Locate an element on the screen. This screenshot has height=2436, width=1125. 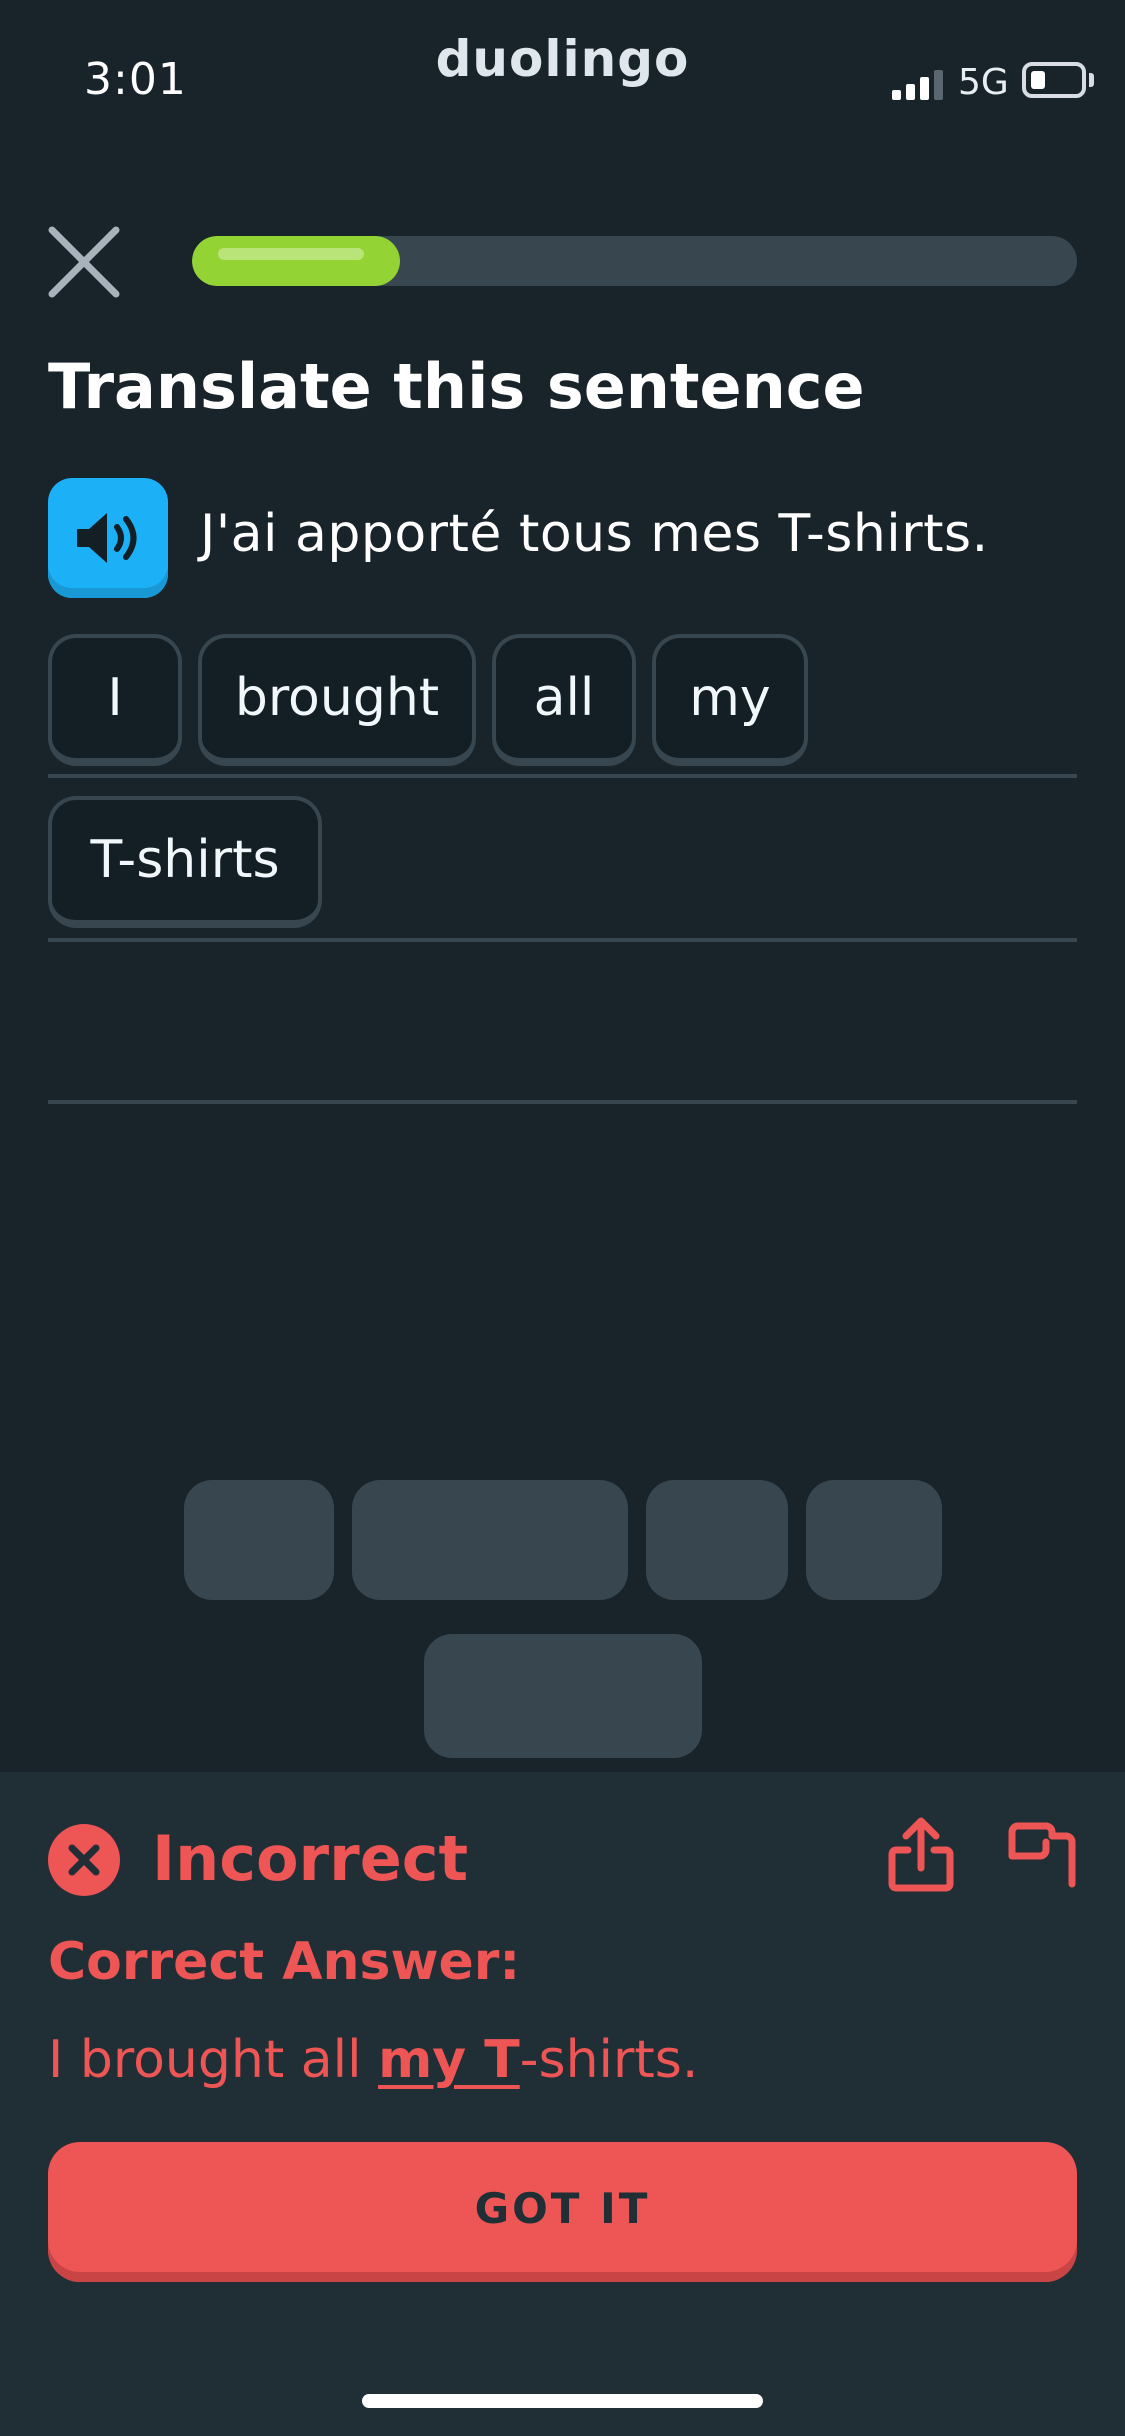
play-audio-button is located at coordinates (108, 538).